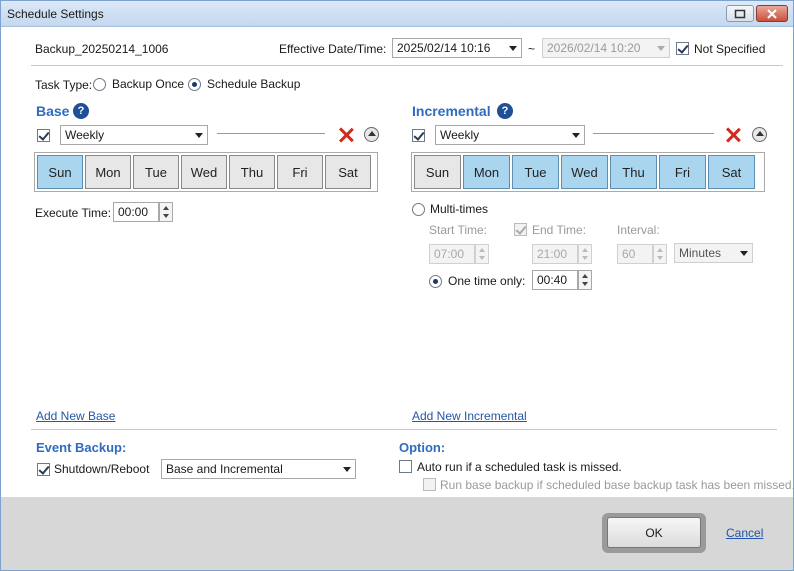  What do you see at coordinates (271, 133) in the screenshot?
I see `base-rule` at bounding box center [271, 133].